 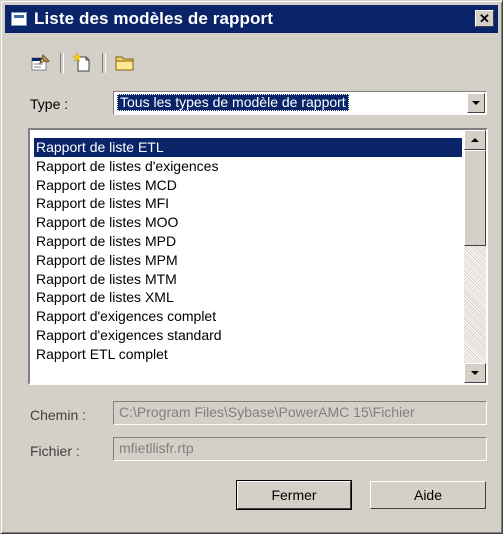 I want to click on list-item: Rapport de listes MPD, so click(x=248, y=241).